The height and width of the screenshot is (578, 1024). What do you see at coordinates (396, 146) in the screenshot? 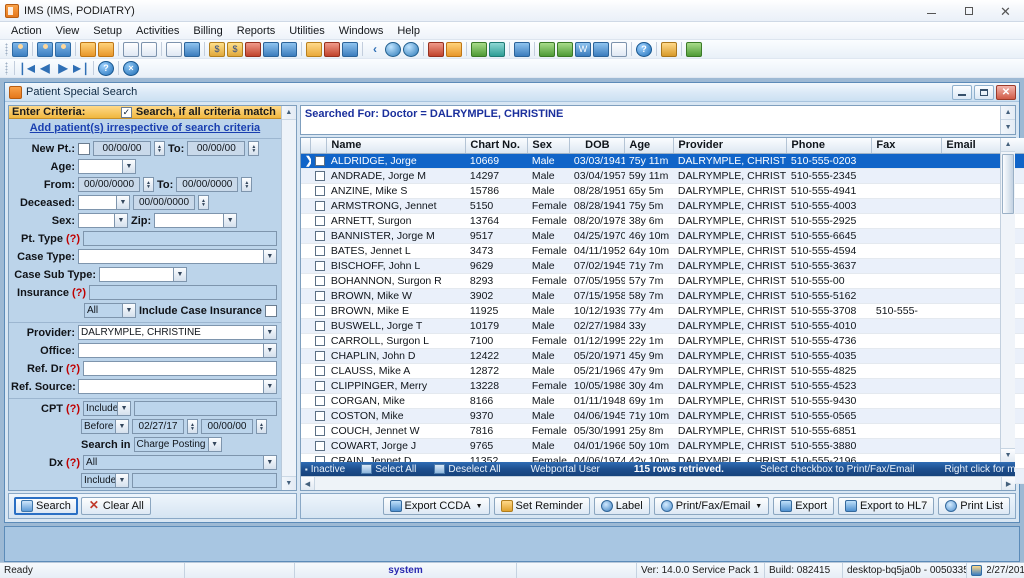
I see `column-header-name: Name` at bounding box center [396, 146].